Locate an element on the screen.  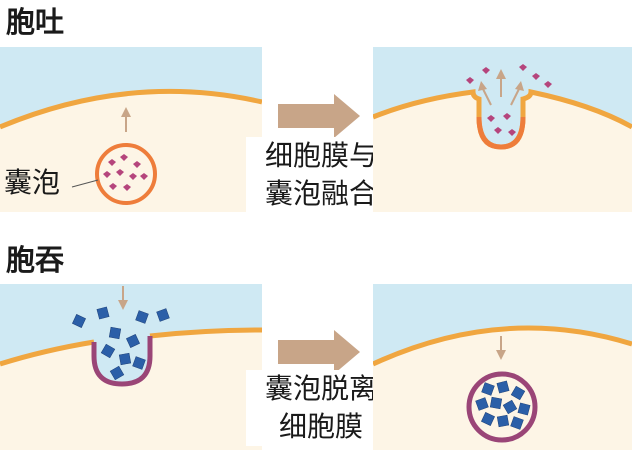
exocytosis-title: 胞吐 is located at coordinates (35, 22).